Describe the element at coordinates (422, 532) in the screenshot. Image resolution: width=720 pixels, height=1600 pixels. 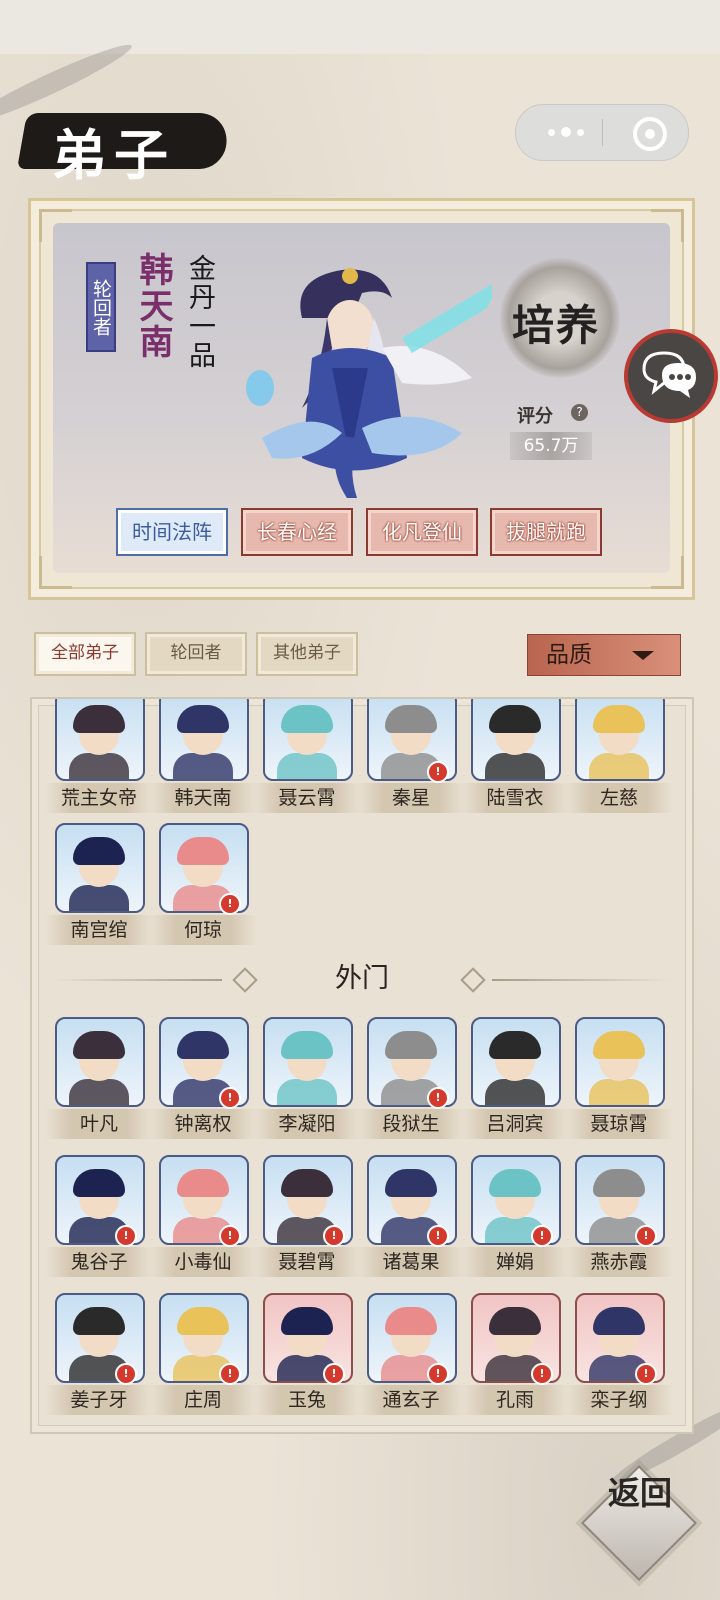
I see `skill-button: 化凡登仙` at that location.